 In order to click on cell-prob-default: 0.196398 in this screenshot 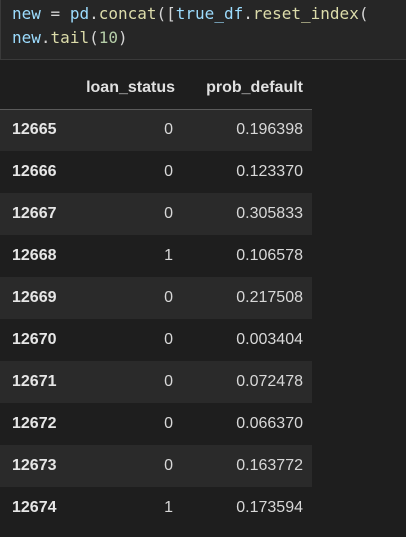, I will do `click(269, 130)`.